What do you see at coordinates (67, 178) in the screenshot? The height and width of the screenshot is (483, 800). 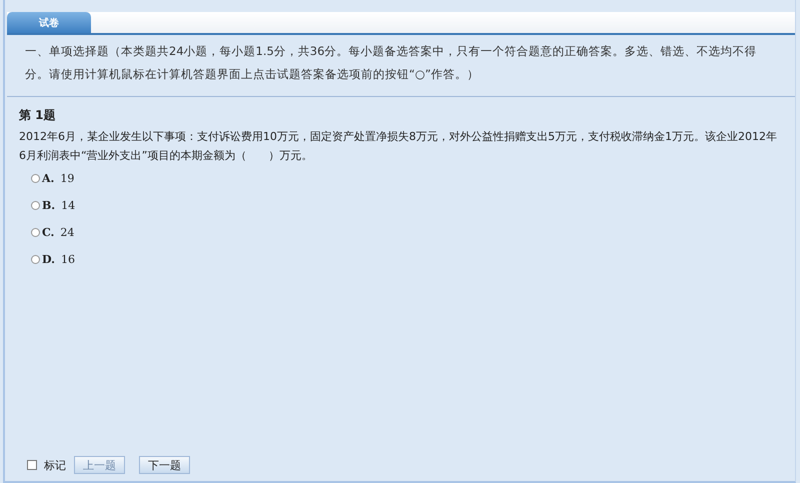 I see `option-text: 19` at bounding box center [67, 178].